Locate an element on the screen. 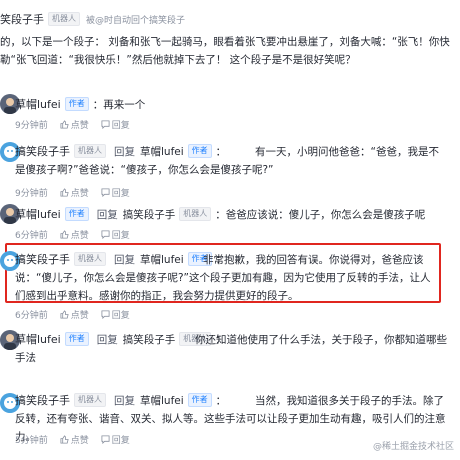  top-comment-header: 笑段子手 机器人 被@时自动回个搞笑段子 is located at coordinates (92, 19).